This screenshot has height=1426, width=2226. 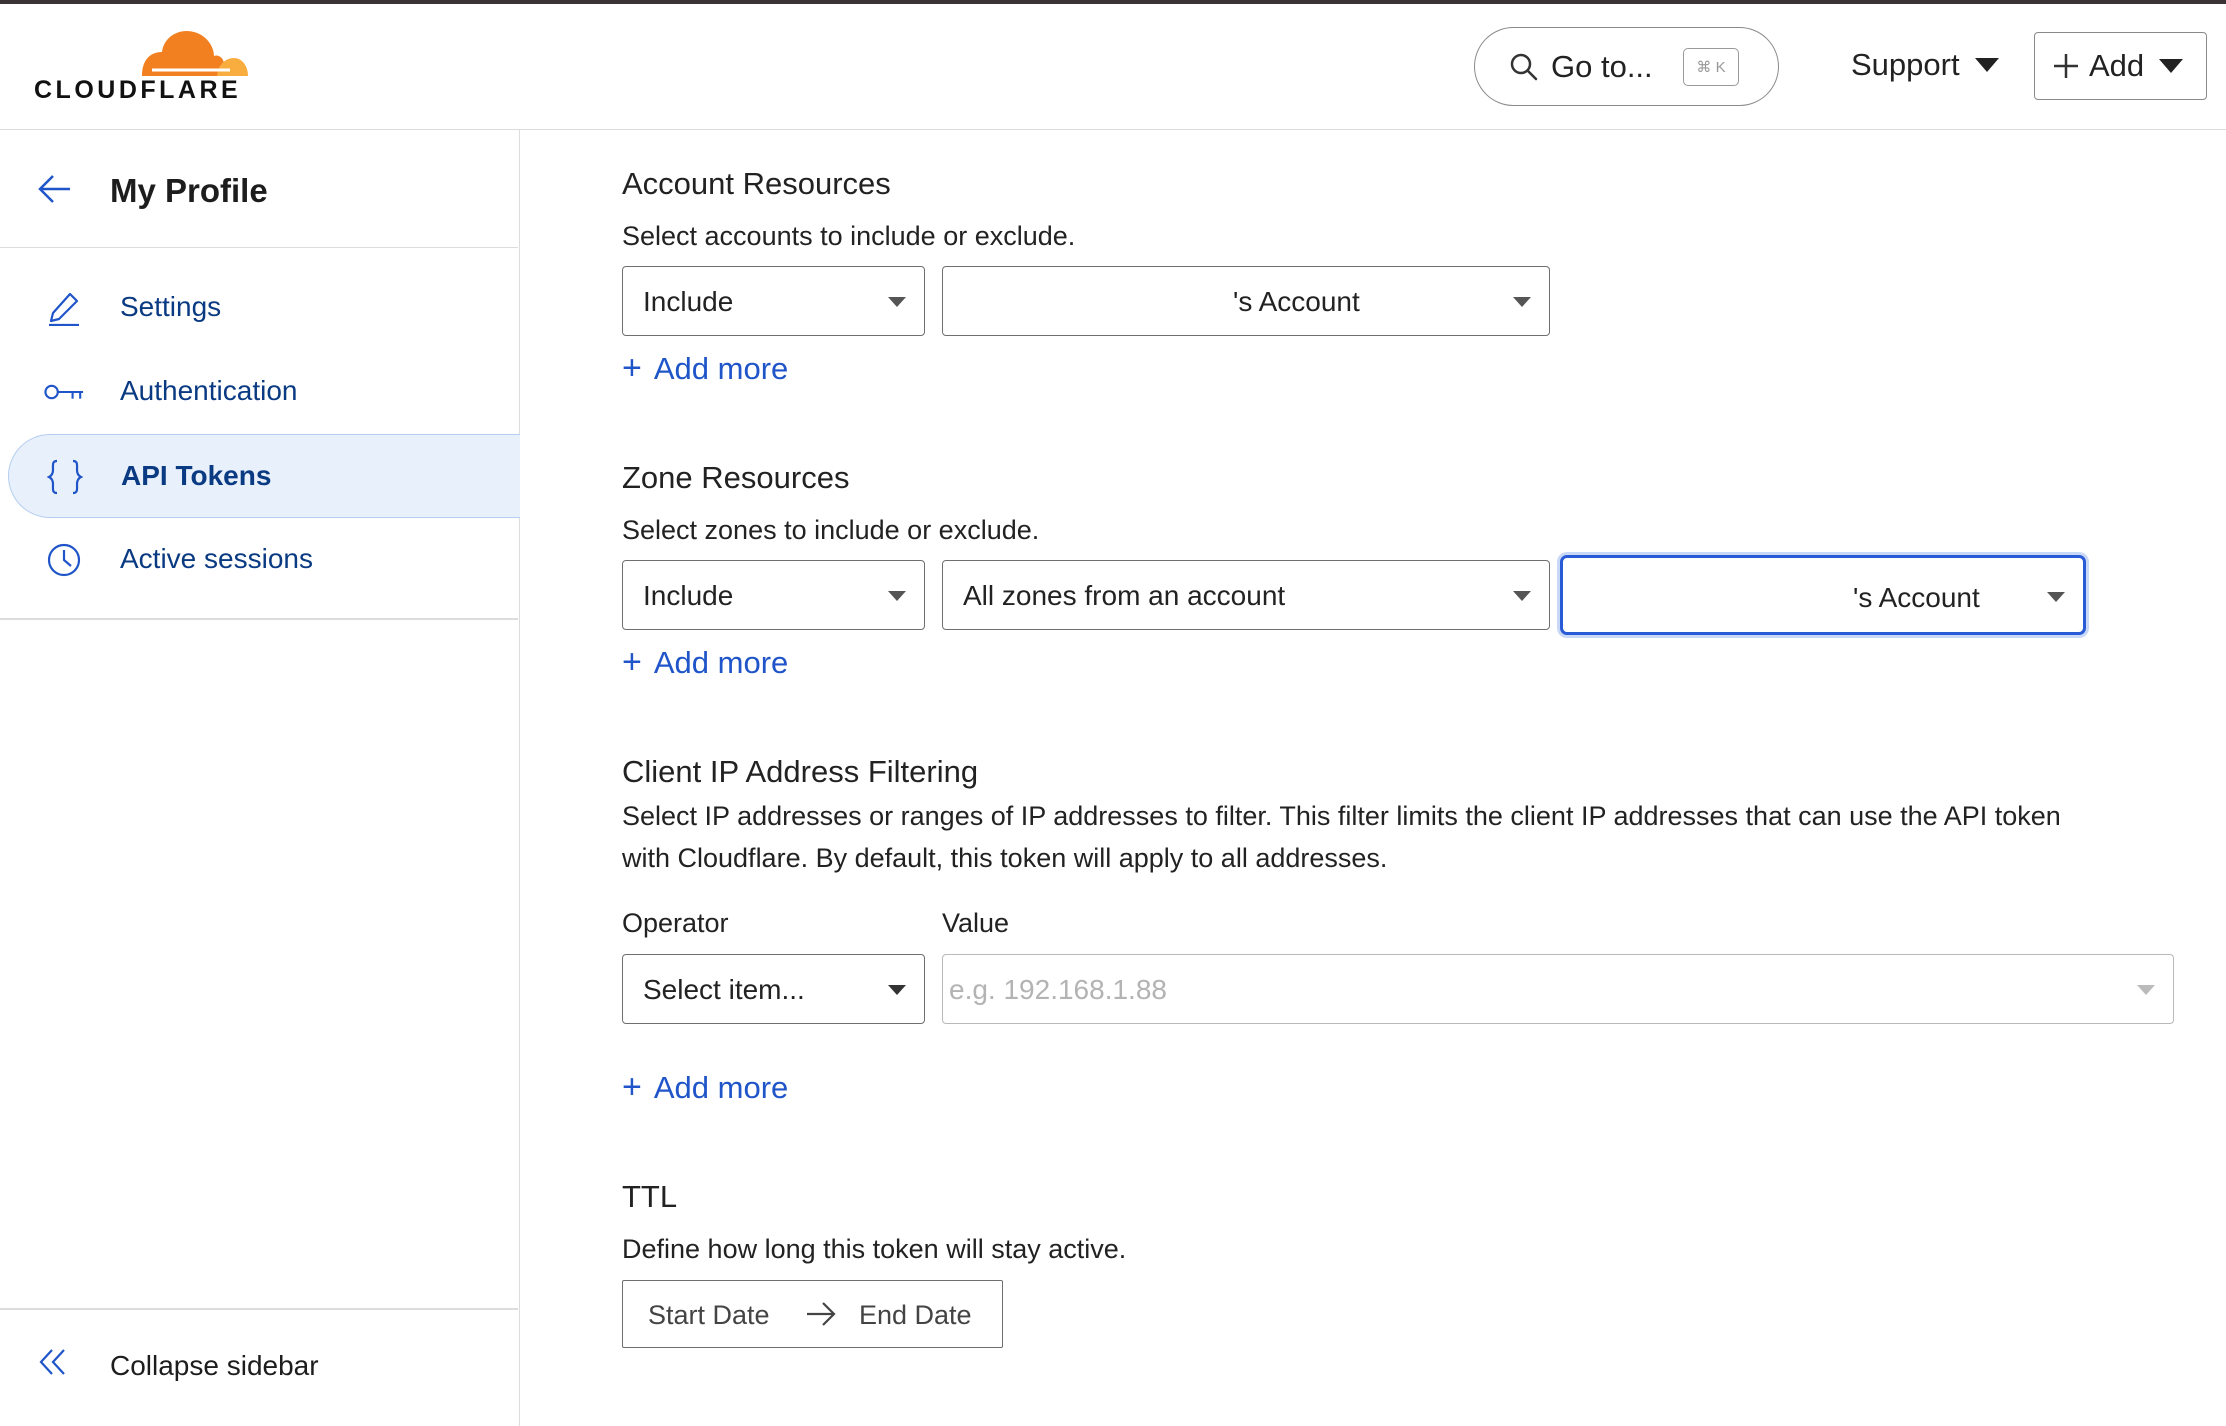 I want to click on account-select: 's Account, so click(x=1246, y=301).